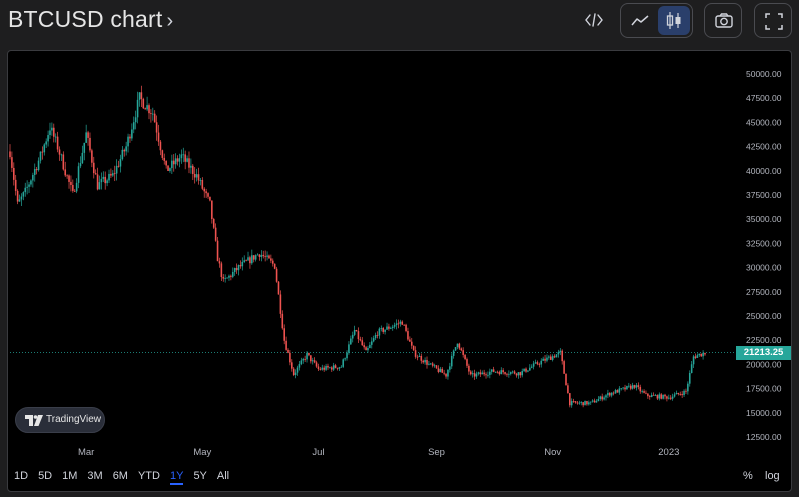 This screenshot has width=799, height=497. What do you see at coordinates (176, 477) in the screenshot?
I see `range-button-1y: 1Y` at bounding box center [176, 477].